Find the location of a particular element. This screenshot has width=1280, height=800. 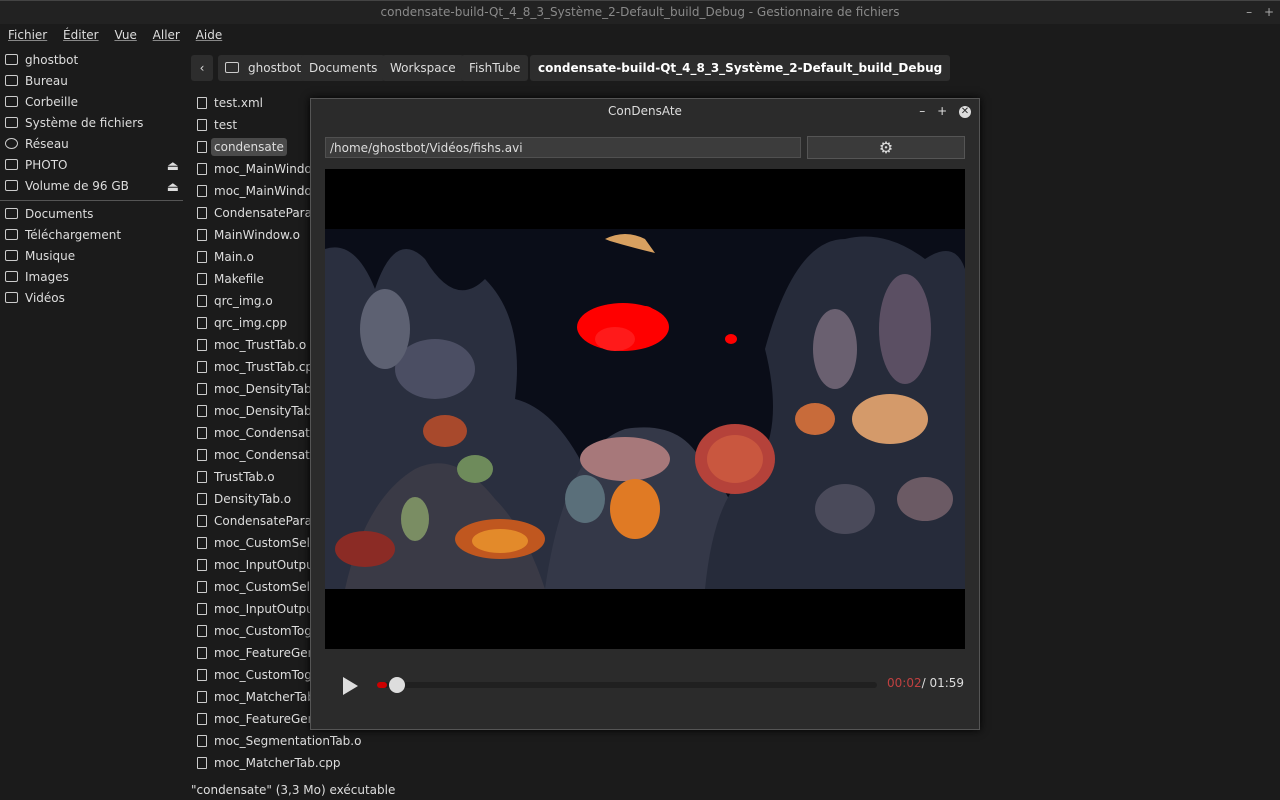

file-name: Makefile is located at coordinates (239, 279).